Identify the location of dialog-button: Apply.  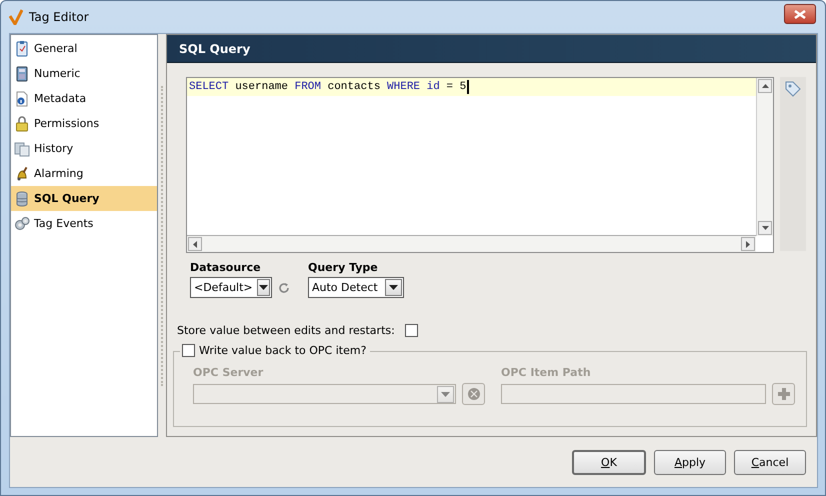
(690, 462).